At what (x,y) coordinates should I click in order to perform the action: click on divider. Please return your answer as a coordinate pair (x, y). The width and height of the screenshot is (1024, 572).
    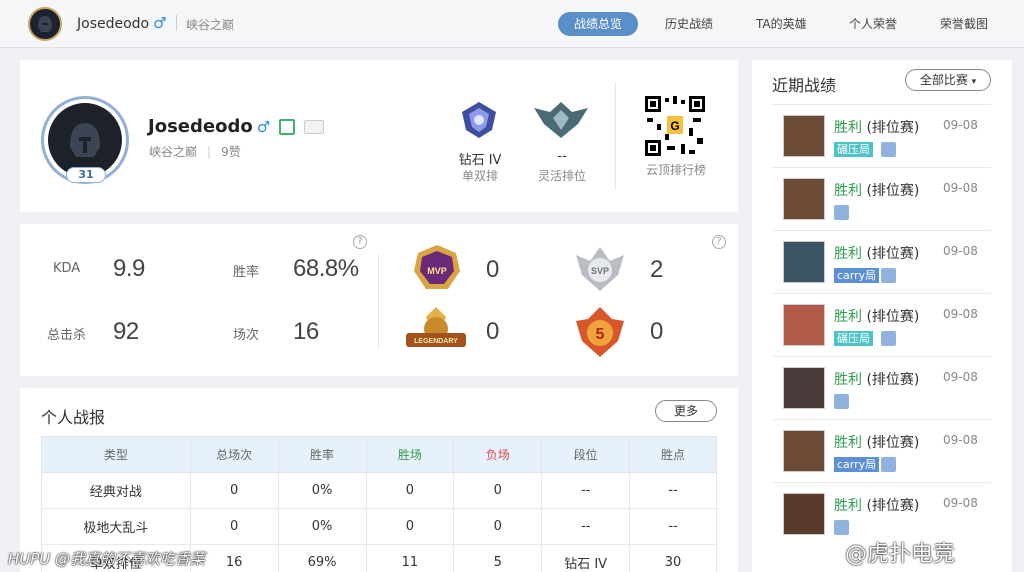
    Looking at the image, I should click on (615, 136).